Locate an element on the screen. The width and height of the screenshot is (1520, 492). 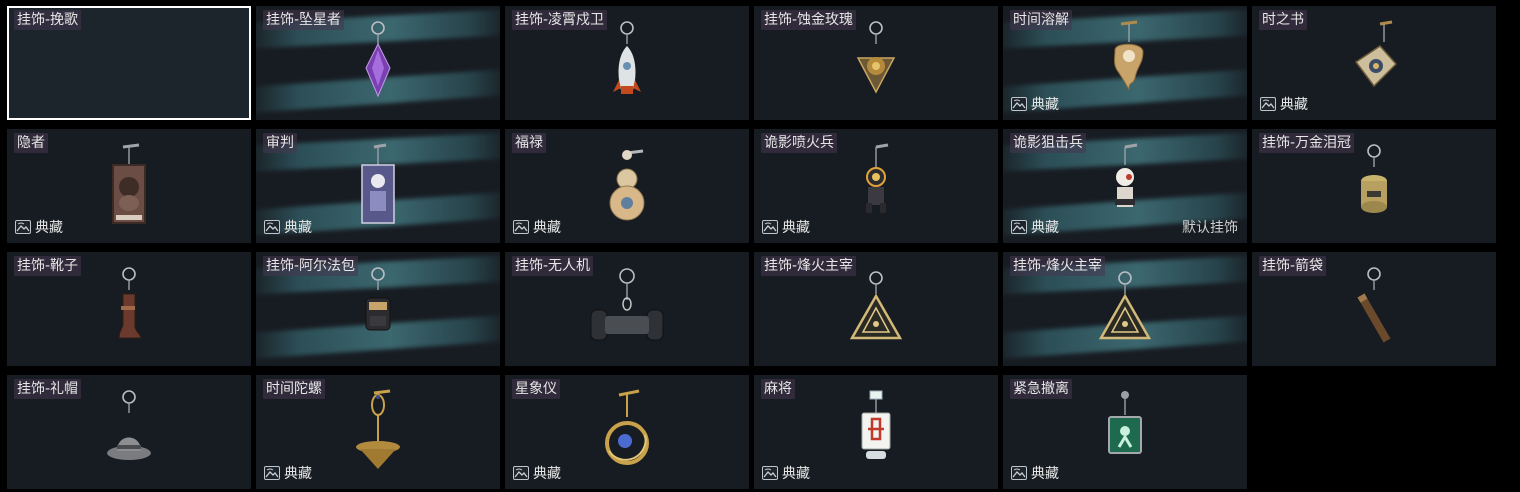
melting-clock-charm-icon is located at coordinates (1125, 68).